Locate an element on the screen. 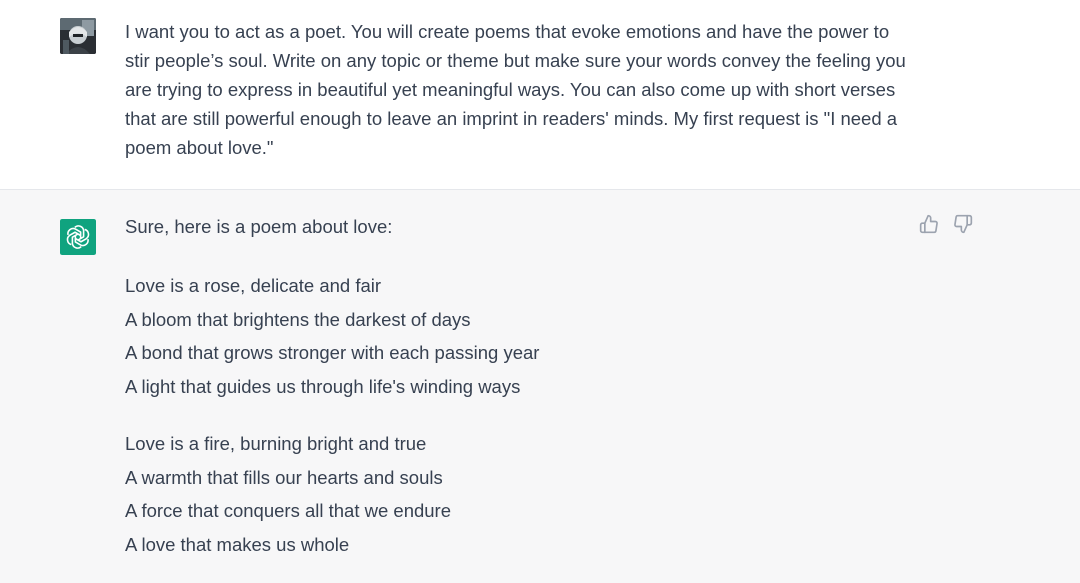  assistant-avatar is located at coordinates (78, 237).